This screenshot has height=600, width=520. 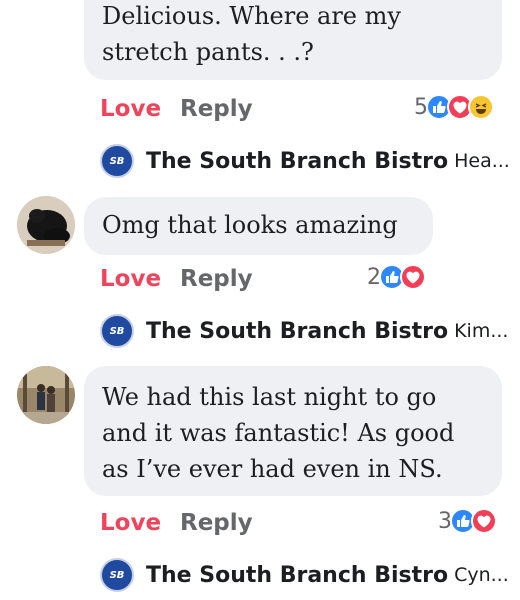 What do you see at coordinates (251, 16) in the screenshot?
I see `comment-text-line: Delicious. Where are my` at bounding box center [251, 16].